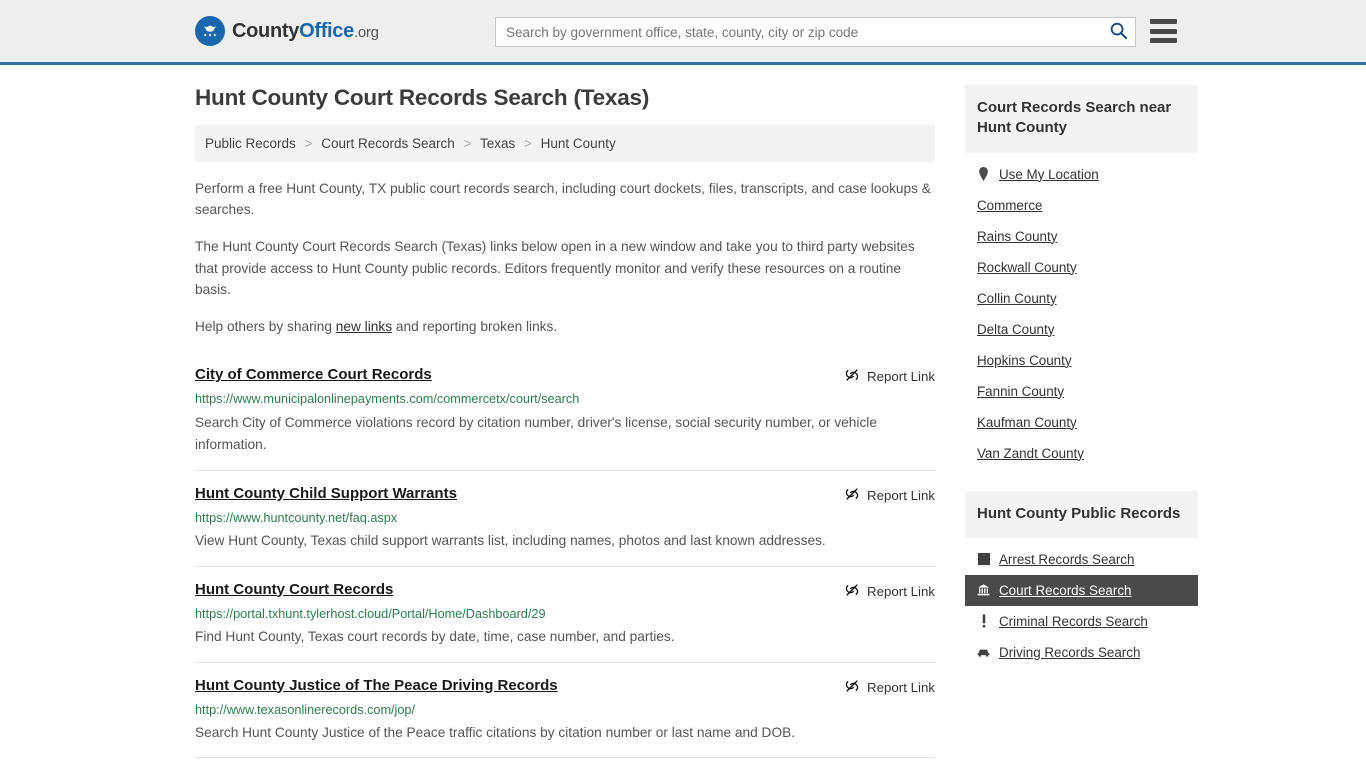 This screenshot has height=768, width=1366. What do you see at coordinates (1017, 236) in the screenshot?
I see `sidebar-link: Rains County` at bounding box center [1017, 236].